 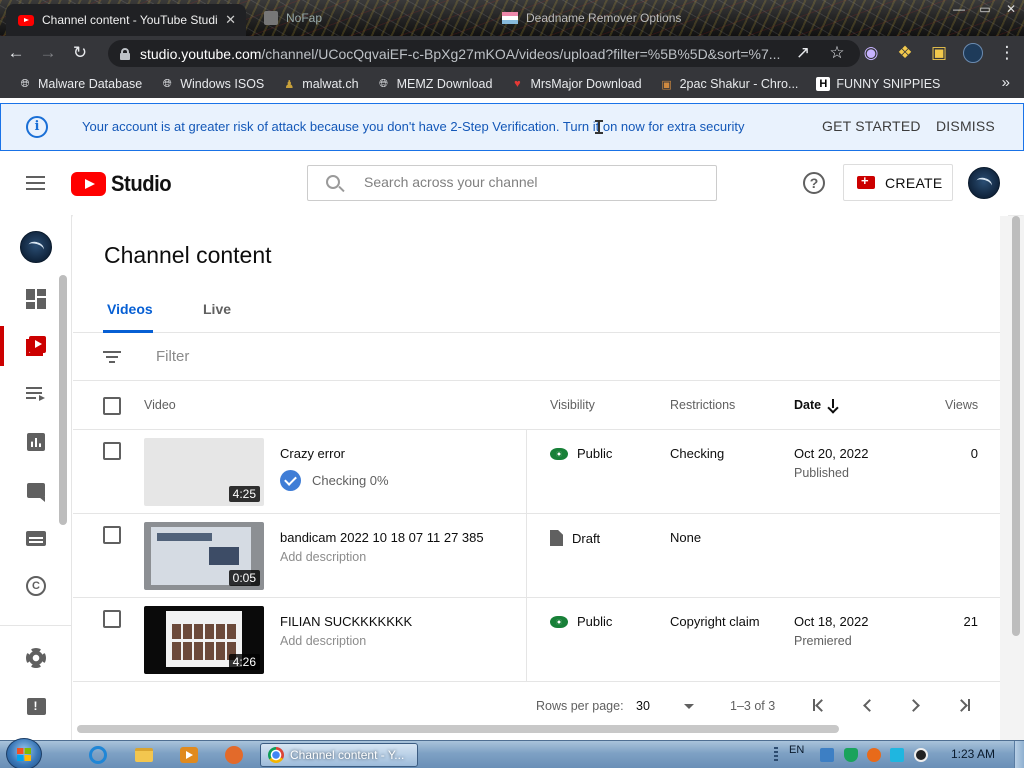 What do you see at coordinates (189, 755) in the screenshot?
I see `taskbar-media-player` at bounding box center [189, 755].